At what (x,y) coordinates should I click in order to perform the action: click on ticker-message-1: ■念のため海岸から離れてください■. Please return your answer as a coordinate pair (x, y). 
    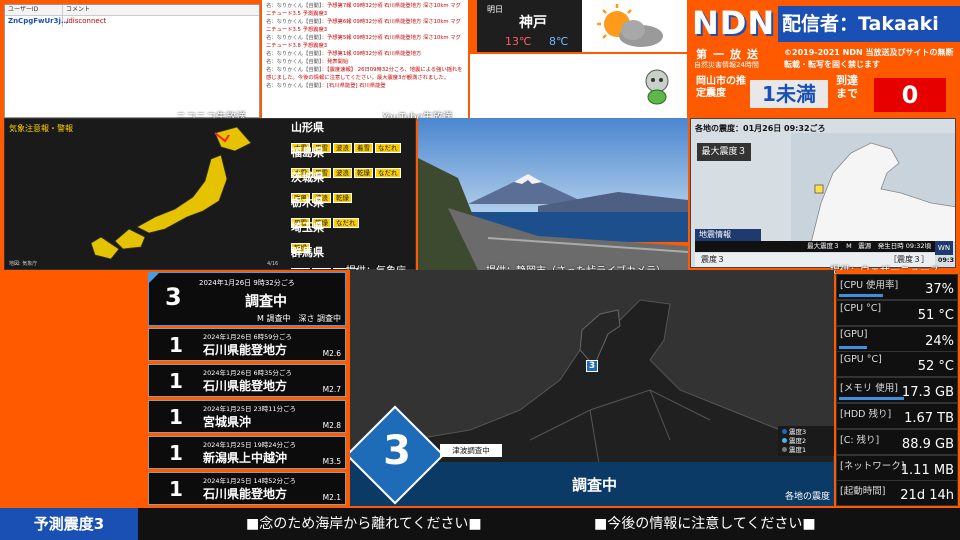
    Looking at the image, I should click on (364, 524).